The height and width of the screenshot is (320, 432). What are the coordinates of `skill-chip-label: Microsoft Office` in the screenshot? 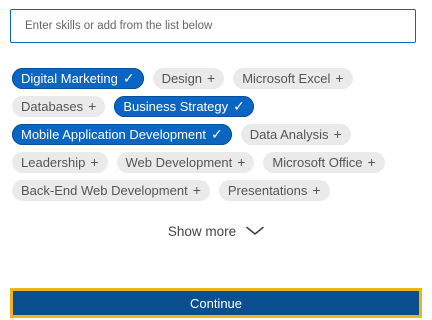 It's located at (317, 162).